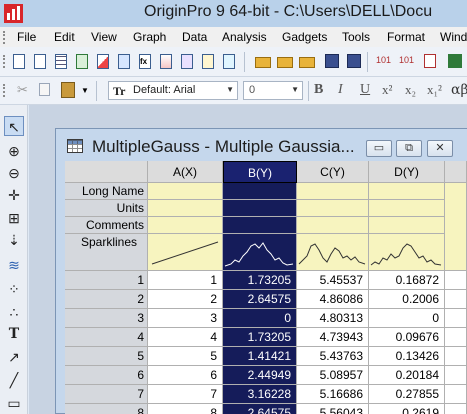 This screenshot has width=467, height=414. What do you see at coordinates (145, 61) in the screenshot?
I see `new-function-icon: fx` at bounding box center [145, 61].